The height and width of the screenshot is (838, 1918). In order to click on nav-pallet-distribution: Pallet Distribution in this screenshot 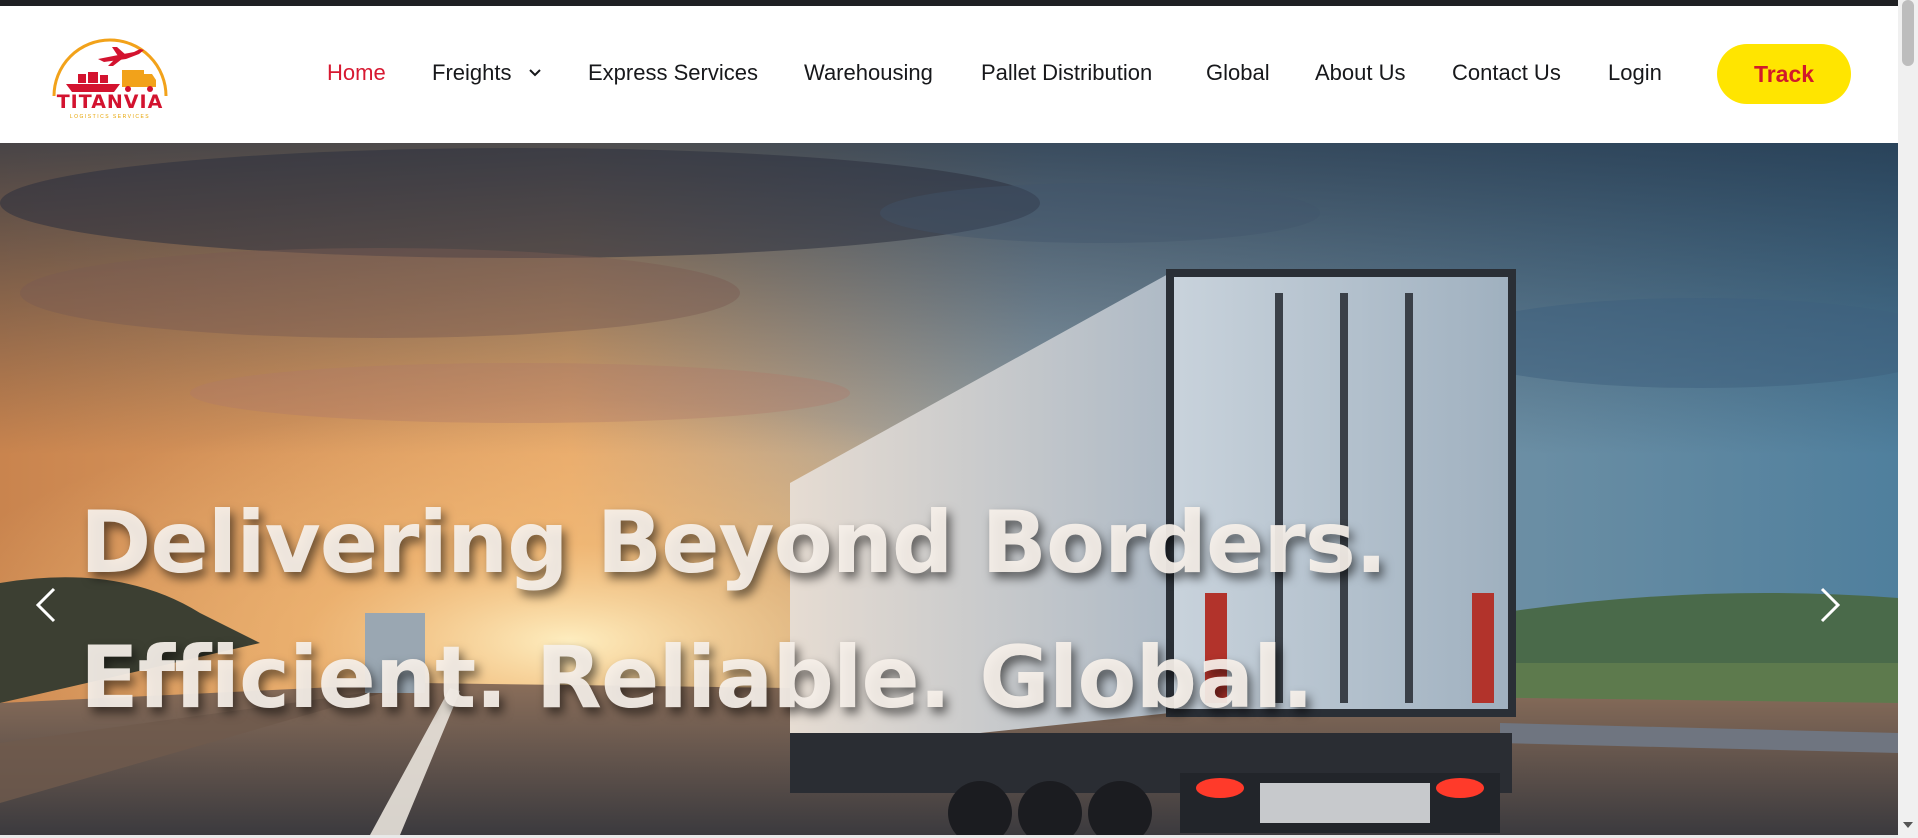, I will do `click(1066, 73)`.